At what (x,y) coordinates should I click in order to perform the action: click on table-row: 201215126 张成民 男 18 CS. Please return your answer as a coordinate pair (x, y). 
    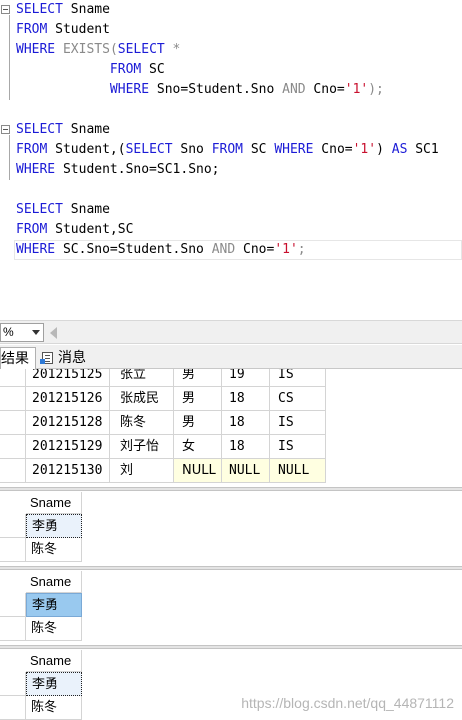
    Looking at the image, I should click on (163, 399).